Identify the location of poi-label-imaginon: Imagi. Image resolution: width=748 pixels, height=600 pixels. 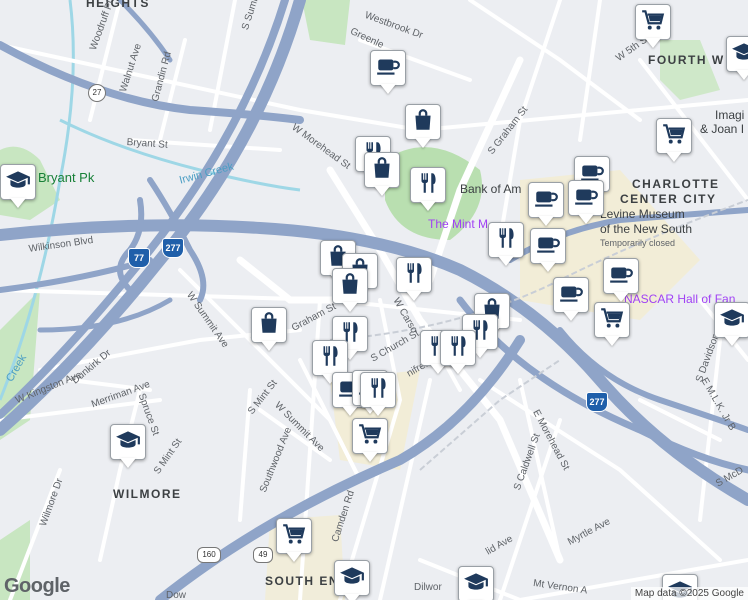
(729, 115).